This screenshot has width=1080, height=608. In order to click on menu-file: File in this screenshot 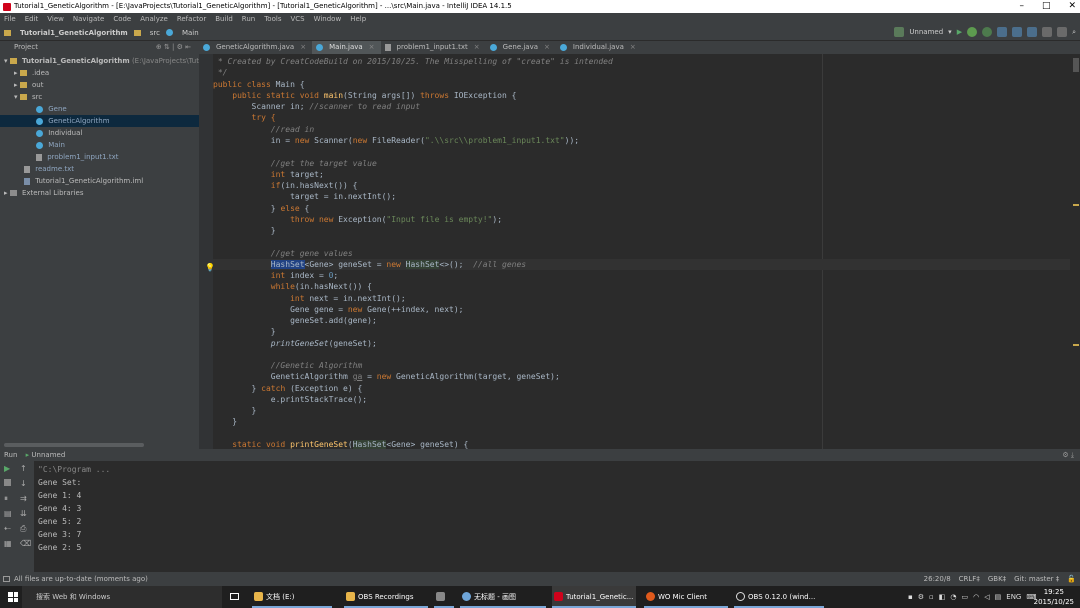, I will do `click(10, 19)`.